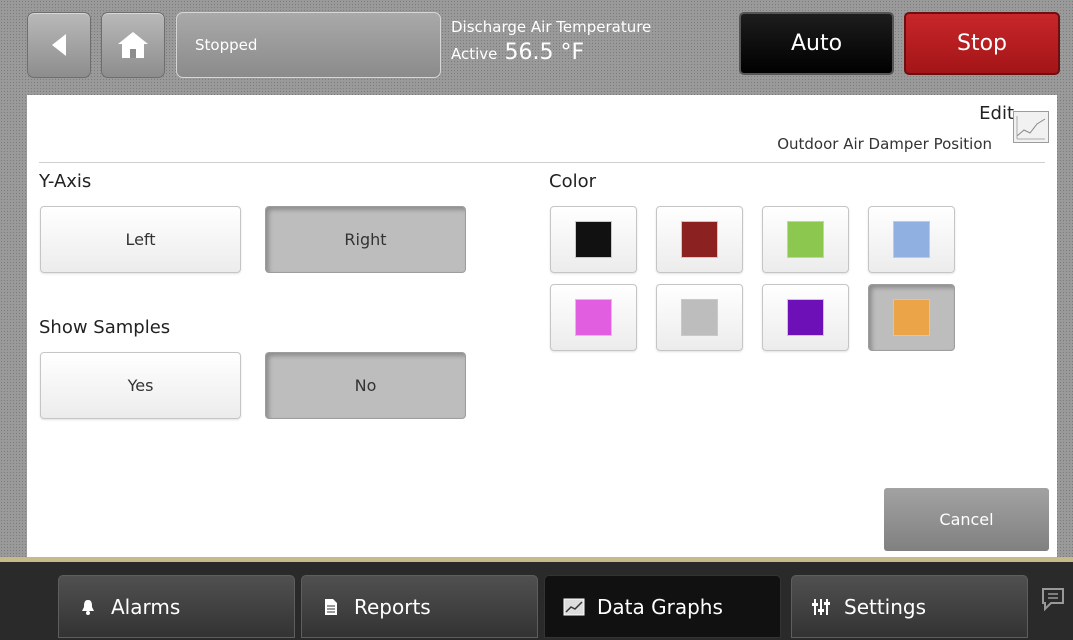 This screenshot has height=640, width=1073. I want to click on show-samples-label: Show Samples, so click(105, 327).